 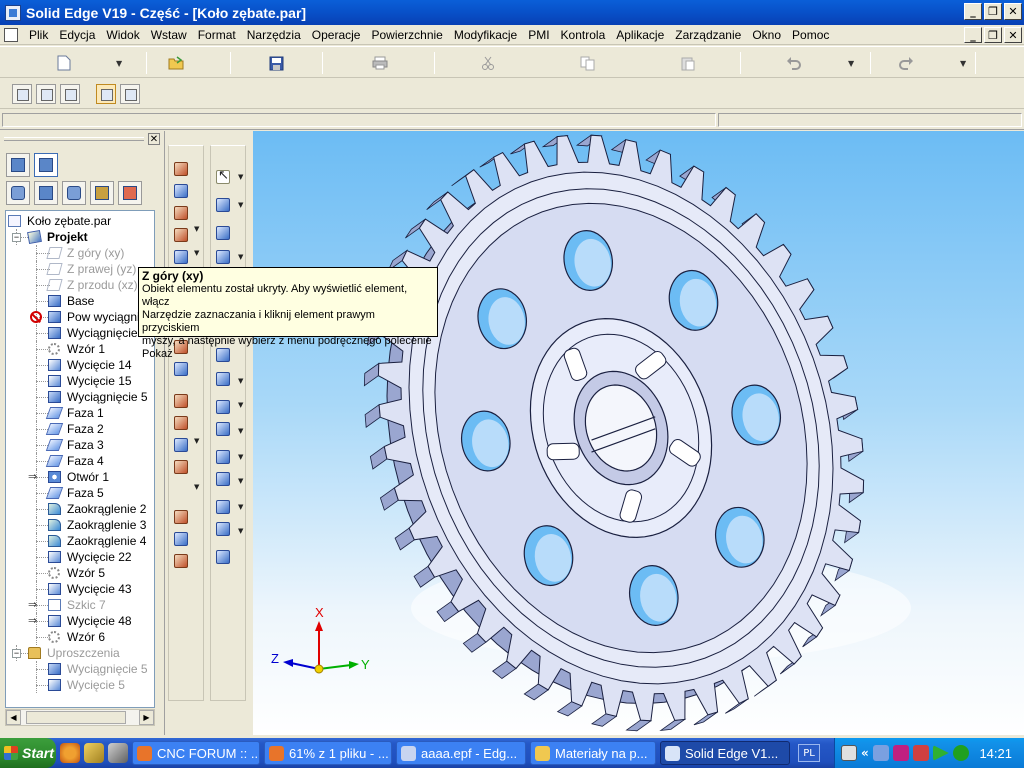 I want to click on app-tray-icon, so click(x=900, y=753).